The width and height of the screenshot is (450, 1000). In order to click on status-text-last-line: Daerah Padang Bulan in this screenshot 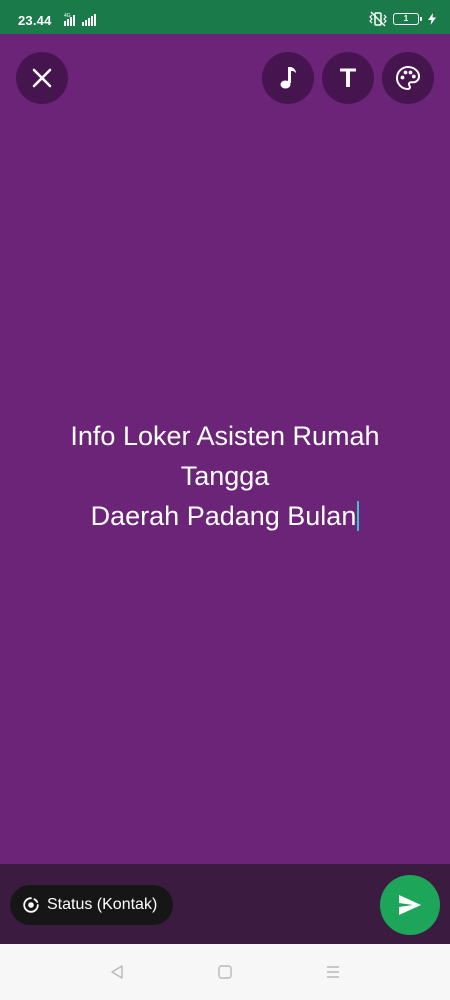, I will do `click(225, 516)`.